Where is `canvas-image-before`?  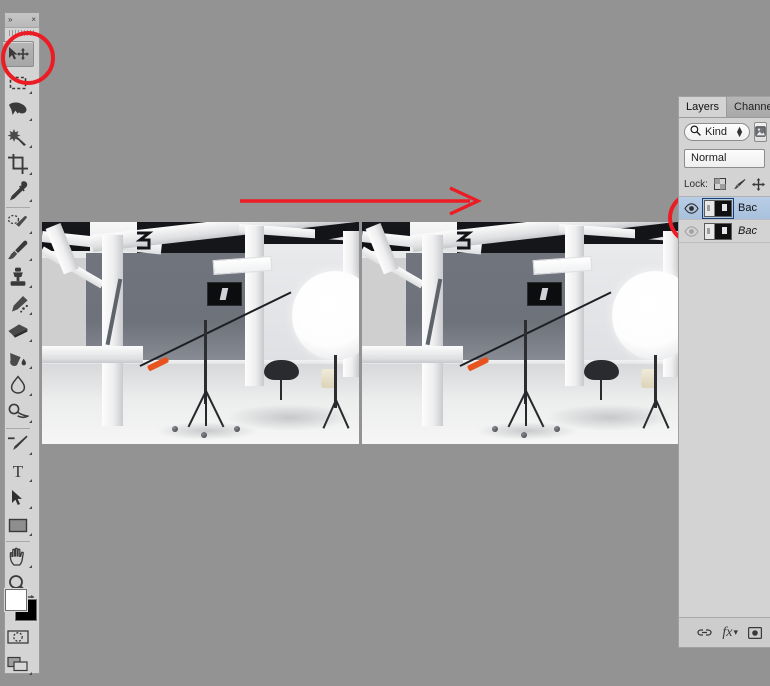 canvas-image-before is located at coordinates (200, 333).